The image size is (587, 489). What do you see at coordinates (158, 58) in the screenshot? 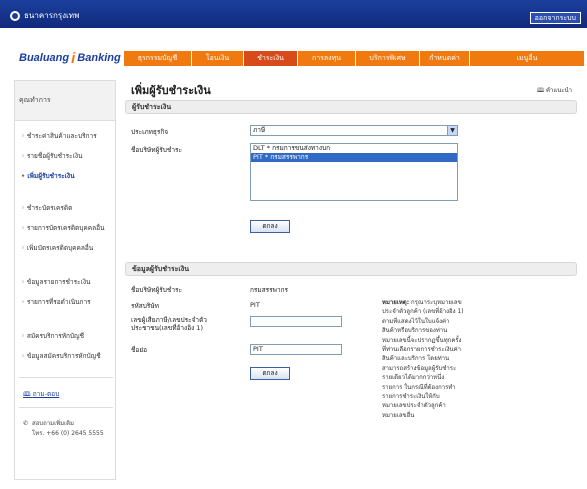
I see `nav-account: ธุรกรรมบัญชี` at bounding box center [158, 58].